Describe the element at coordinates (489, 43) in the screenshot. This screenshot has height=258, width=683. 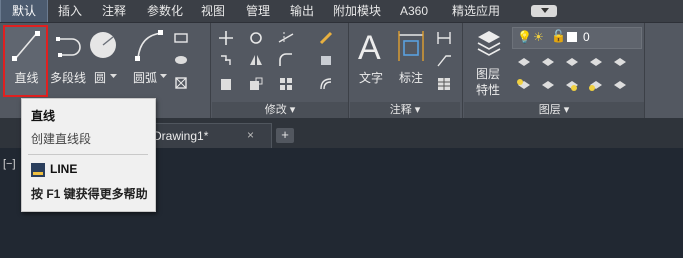
I see `layer-stack-icon` at that location.